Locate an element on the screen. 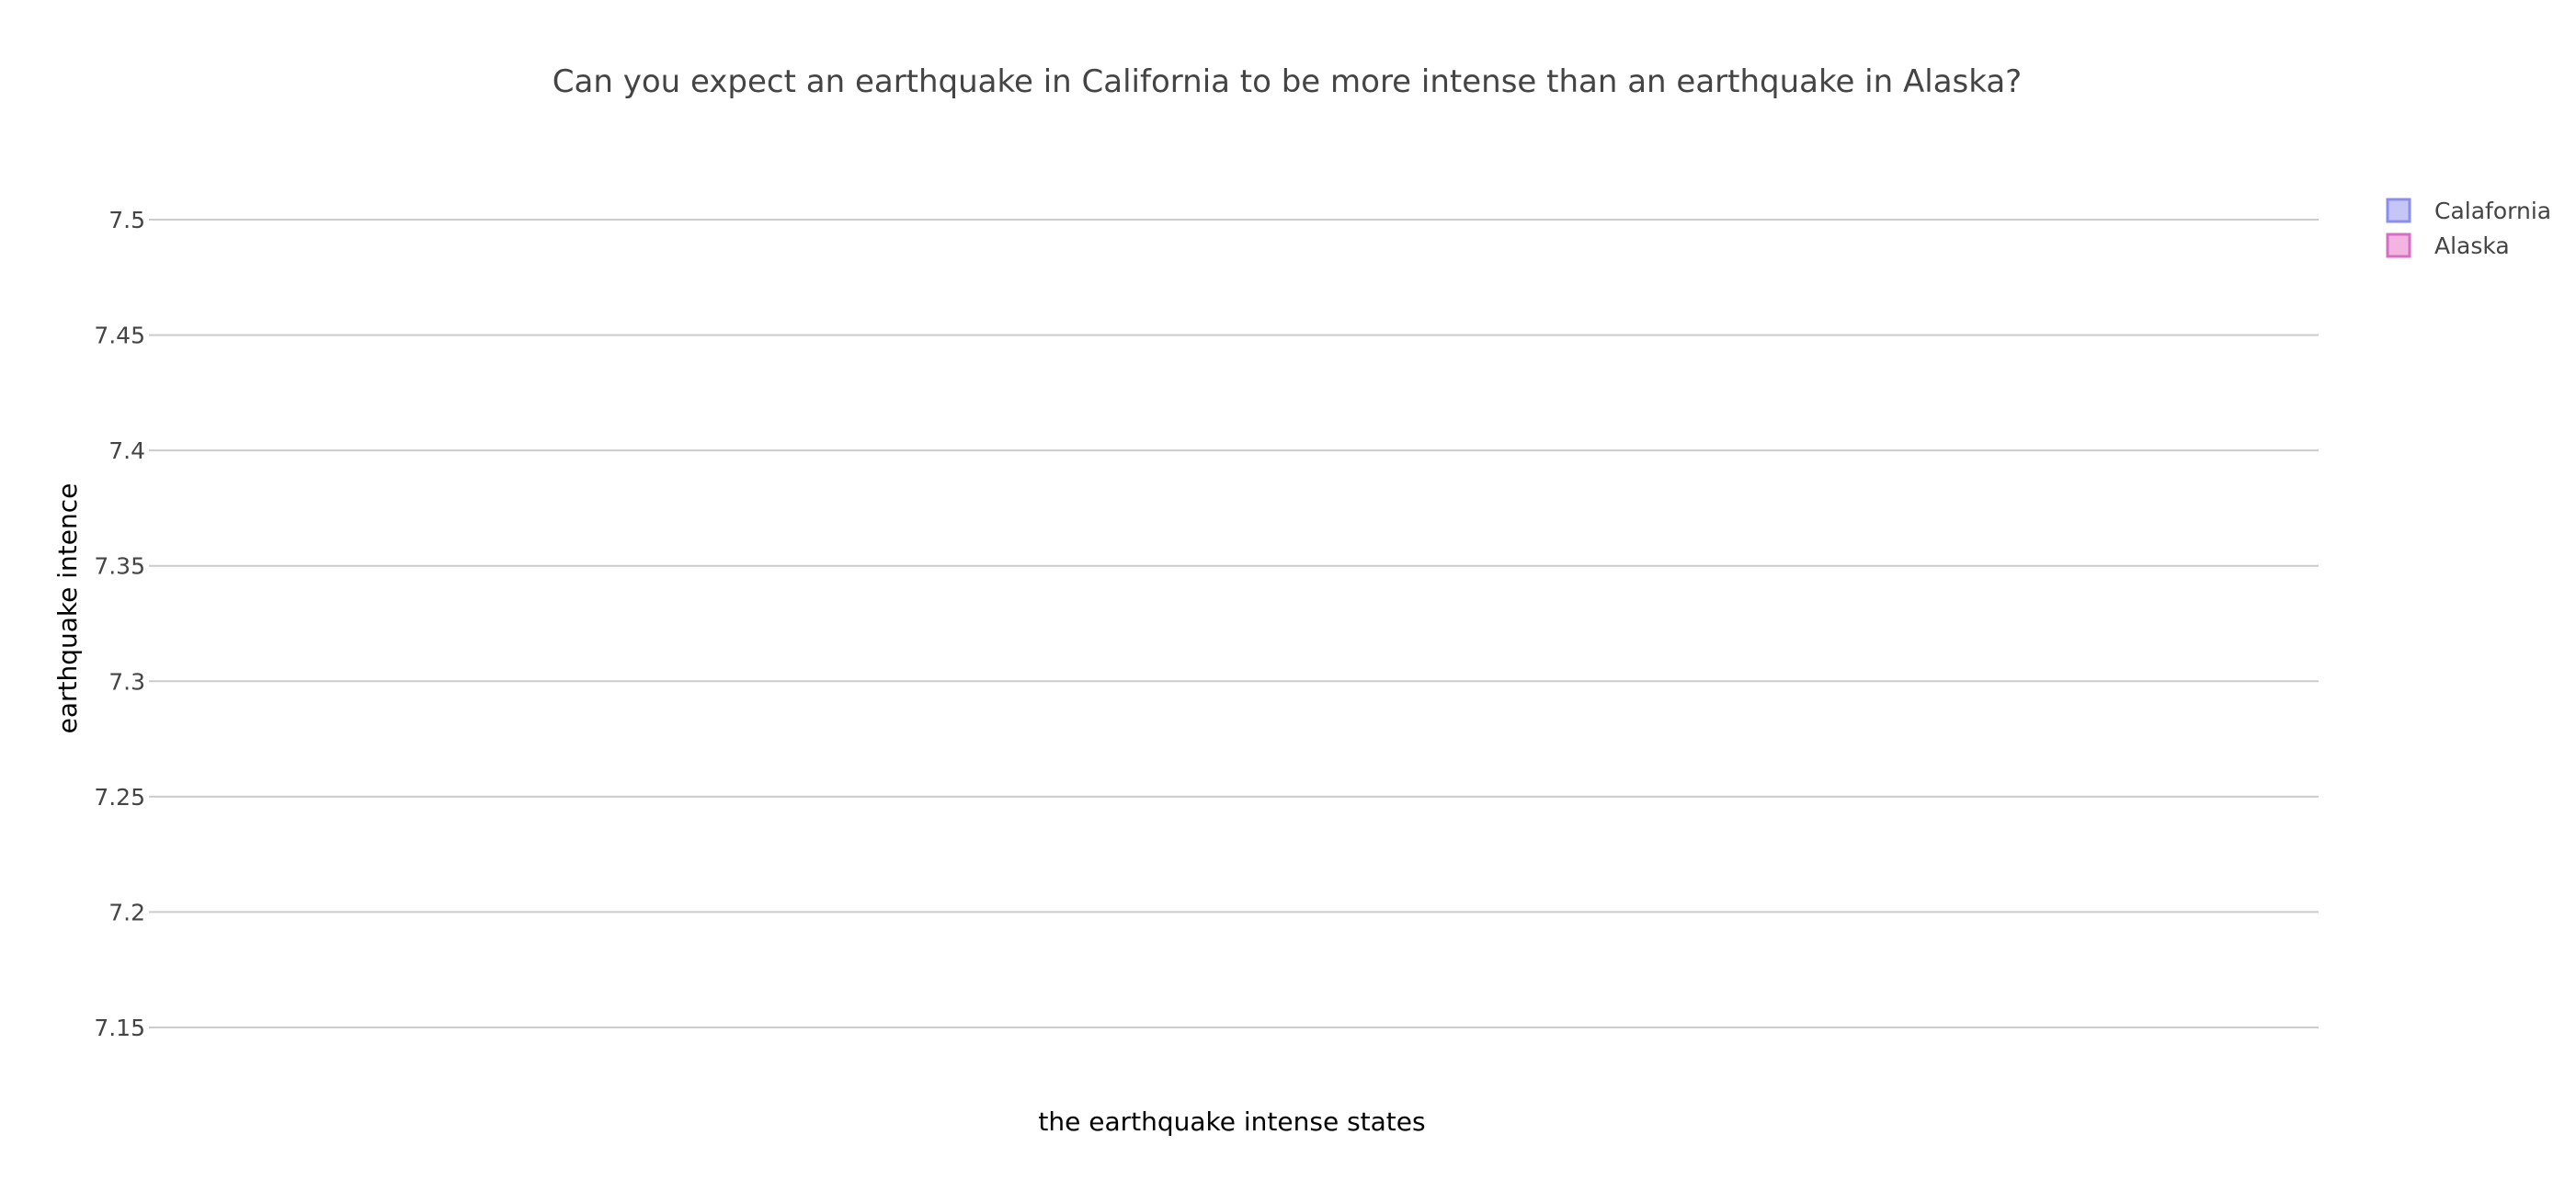 Image resolution: width=2576 pixels, height=1180 pixels. legend-label: Calafornia is located at coordinates (2492, 211).